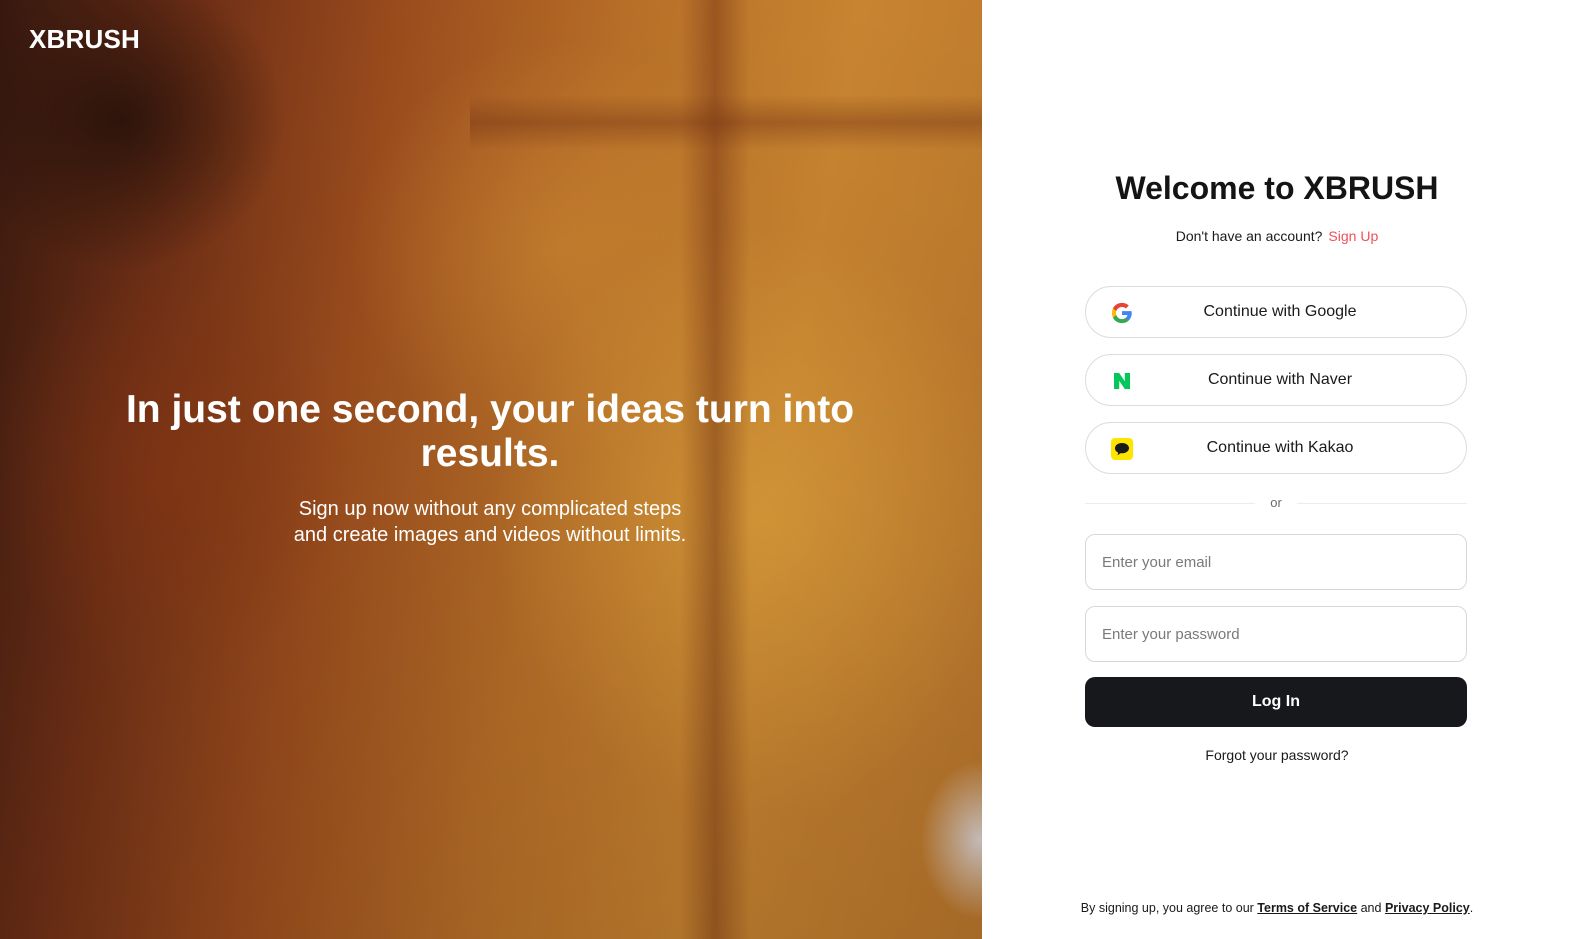  Describe the element at coordinates (1276, 503) in the screenshot. I see `or-divider: or` at that location.